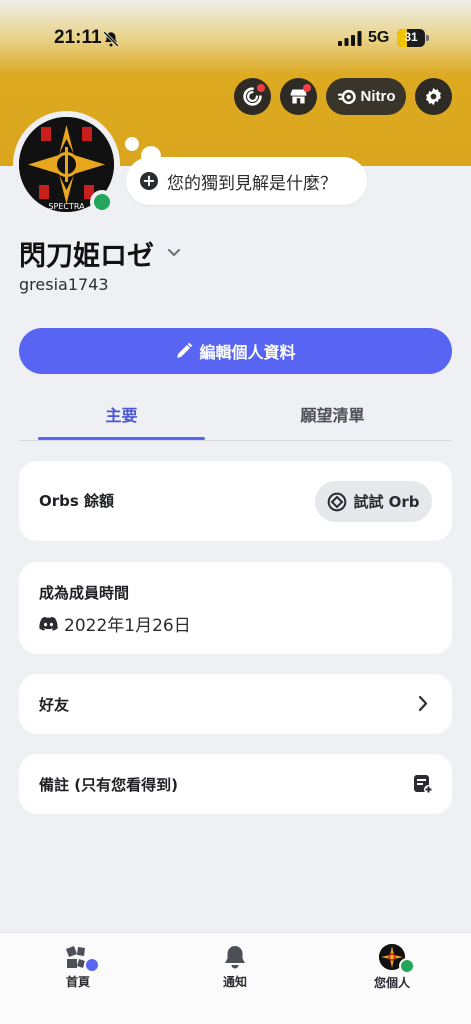 This screenshot has width=471, height=1024. I want to click on thought-bubble-dot, so click(132, 144).